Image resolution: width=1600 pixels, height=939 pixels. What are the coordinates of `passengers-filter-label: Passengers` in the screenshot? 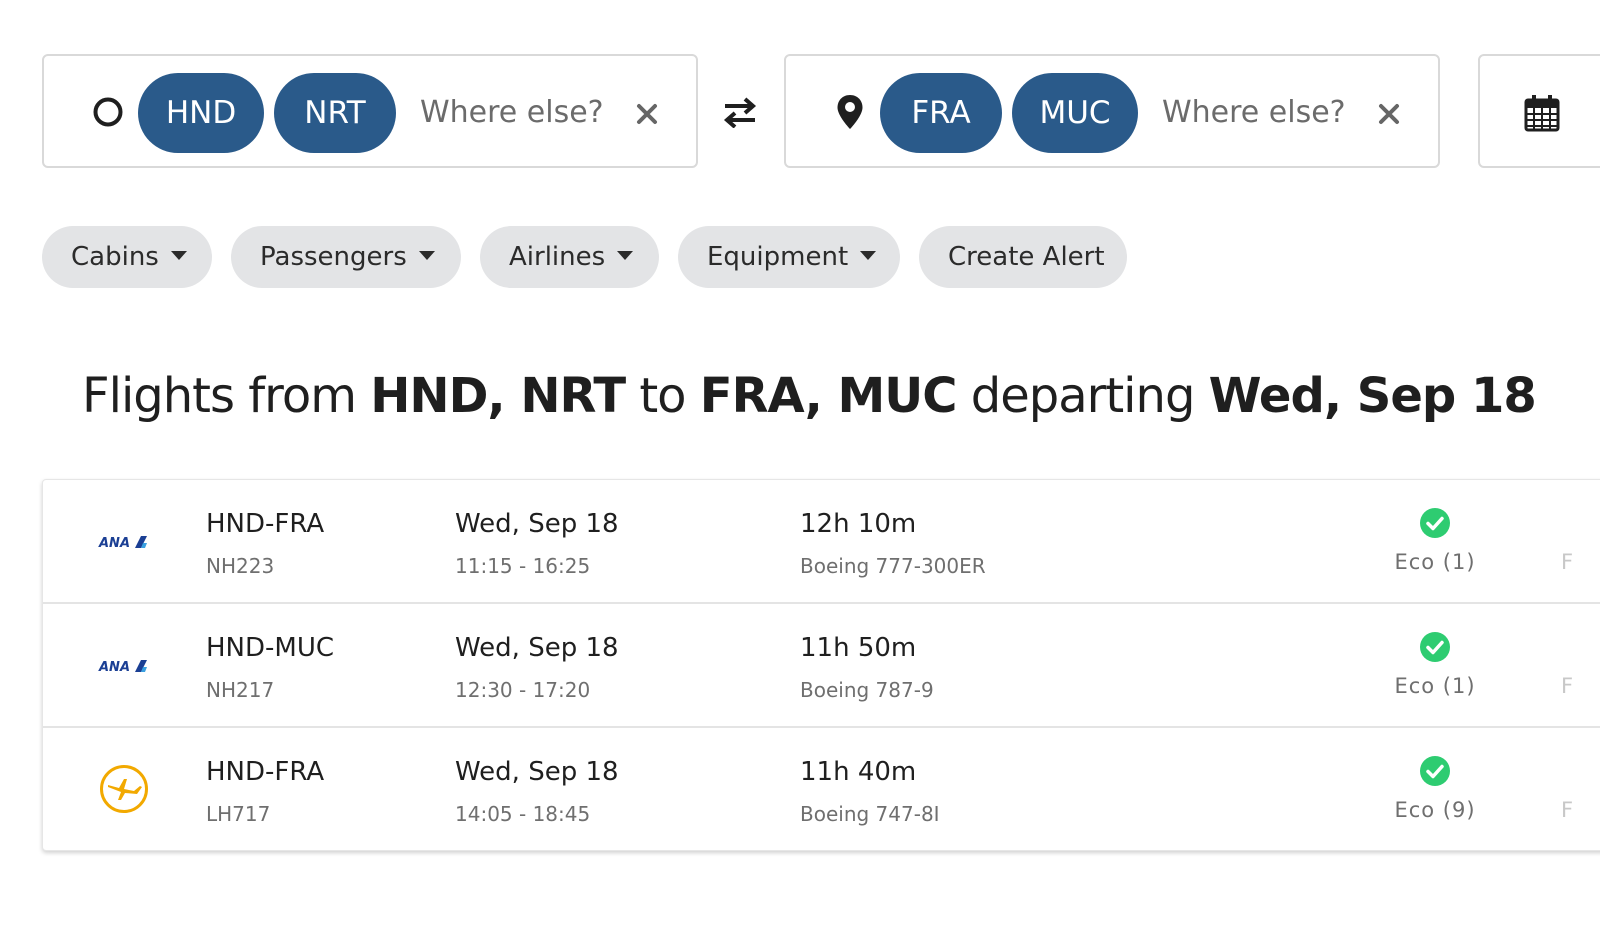 It's located at (333, 257).